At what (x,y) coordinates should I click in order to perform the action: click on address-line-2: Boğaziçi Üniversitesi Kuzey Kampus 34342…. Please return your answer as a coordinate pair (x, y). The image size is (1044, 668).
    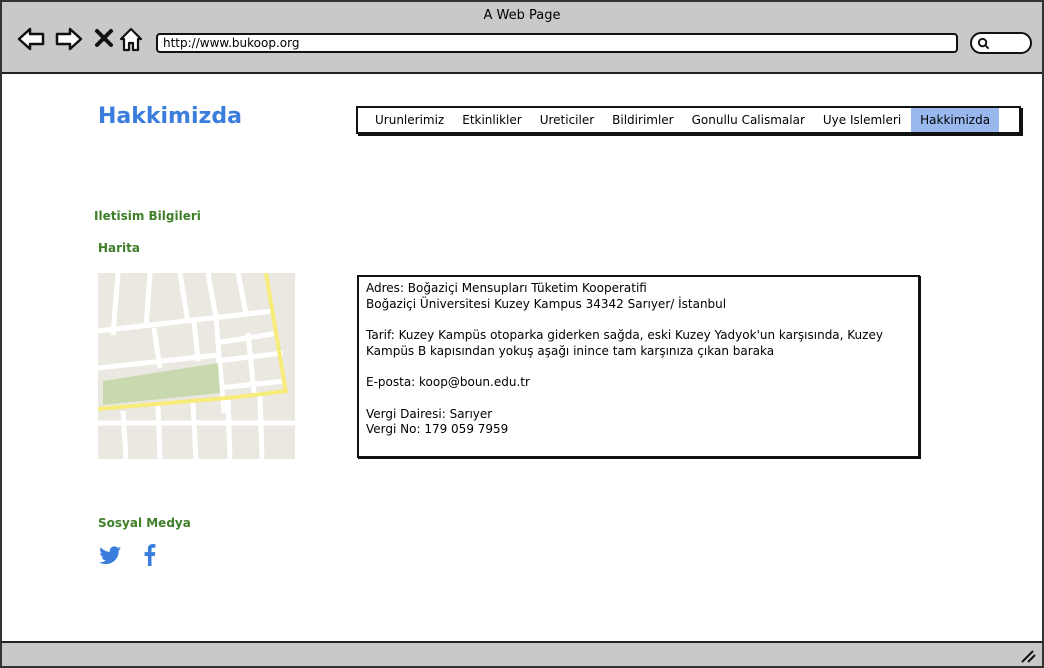
    Looking at the image, I should click on (546, 303).